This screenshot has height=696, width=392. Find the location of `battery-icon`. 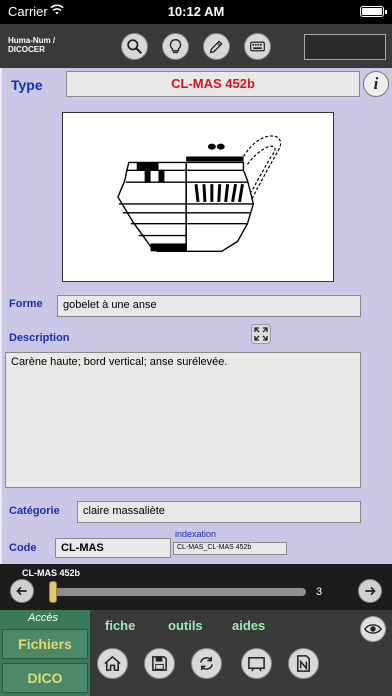

battery-icon is located at coordinates (373, 11).